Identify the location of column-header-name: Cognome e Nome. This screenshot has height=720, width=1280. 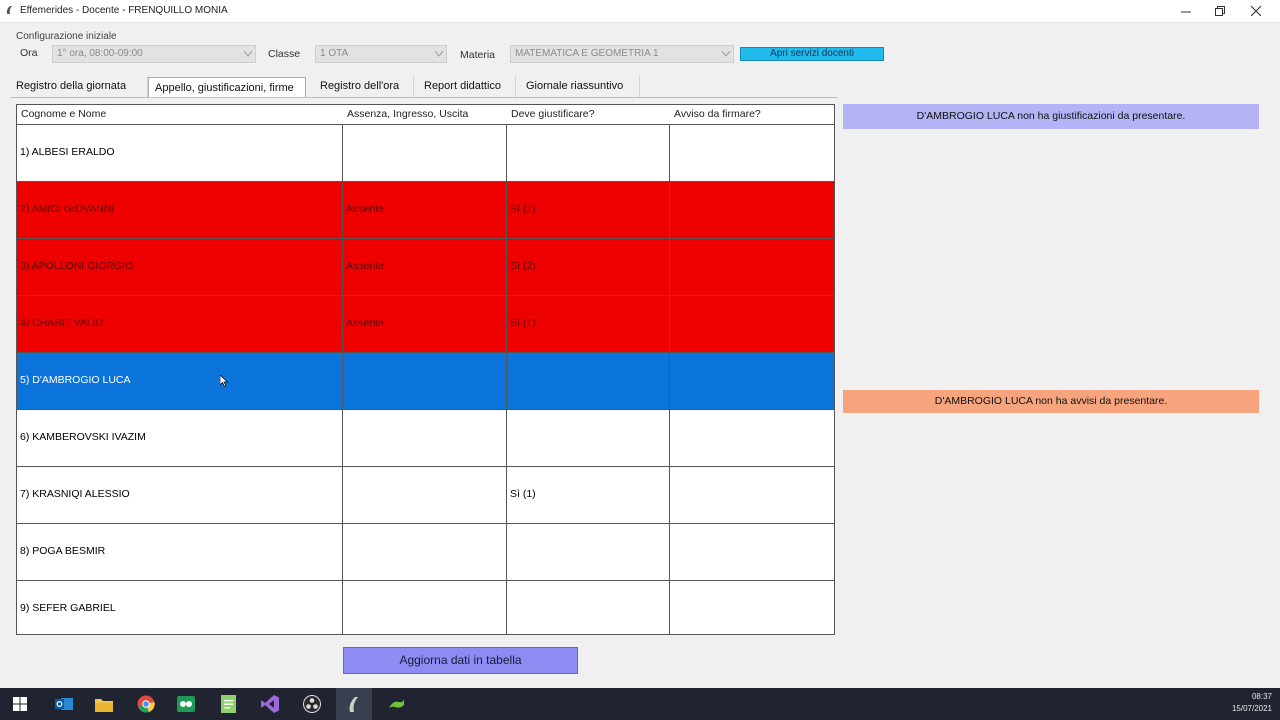
(180, 114).